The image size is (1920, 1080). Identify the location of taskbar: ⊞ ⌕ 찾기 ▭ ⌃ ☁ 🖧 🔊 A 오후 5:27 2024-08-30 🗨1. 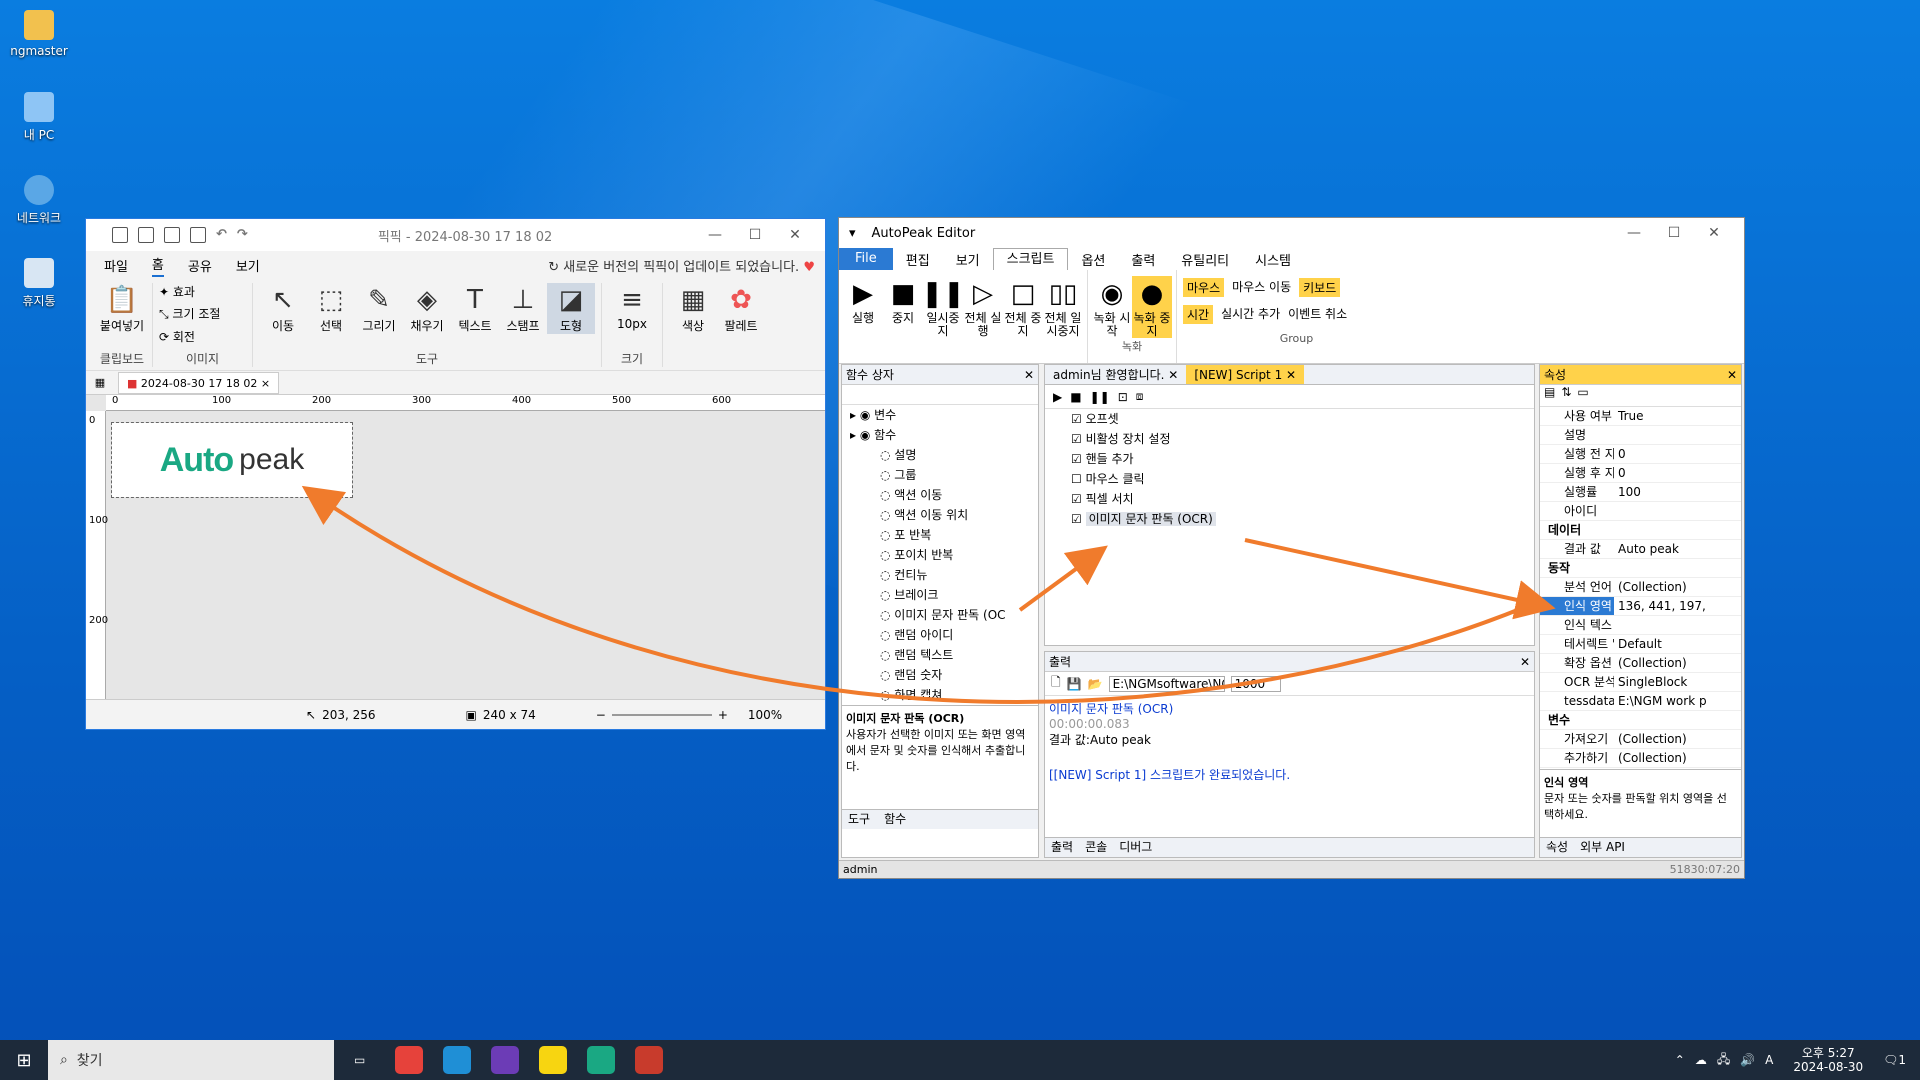
(960, 1060).